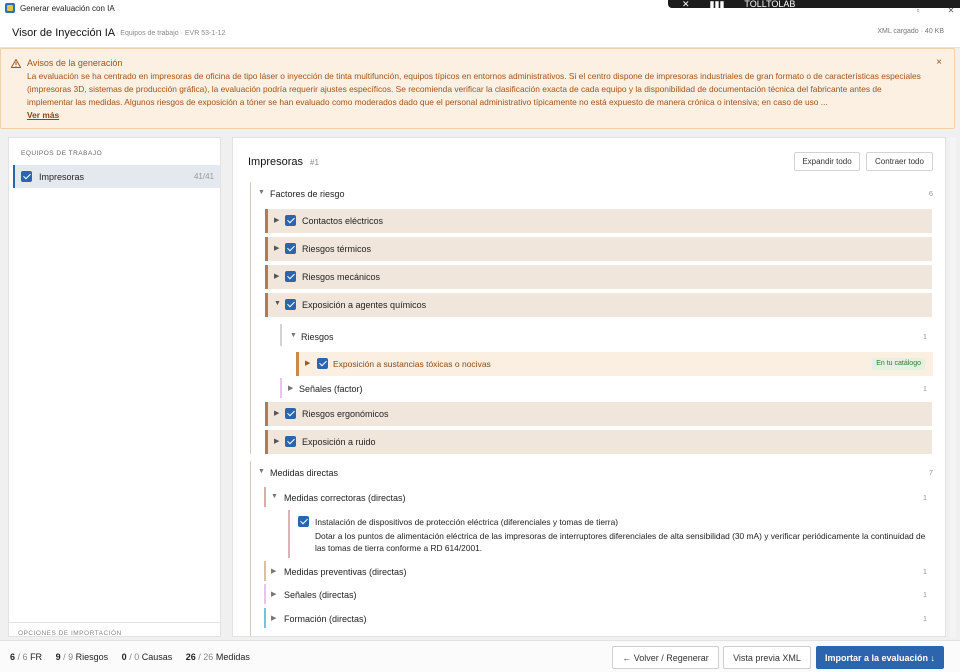 Image resolution: width=960 pixels, height=672 pixels. I want to click on stat-causes: 0 / 0 Causas, so click(147, 657).